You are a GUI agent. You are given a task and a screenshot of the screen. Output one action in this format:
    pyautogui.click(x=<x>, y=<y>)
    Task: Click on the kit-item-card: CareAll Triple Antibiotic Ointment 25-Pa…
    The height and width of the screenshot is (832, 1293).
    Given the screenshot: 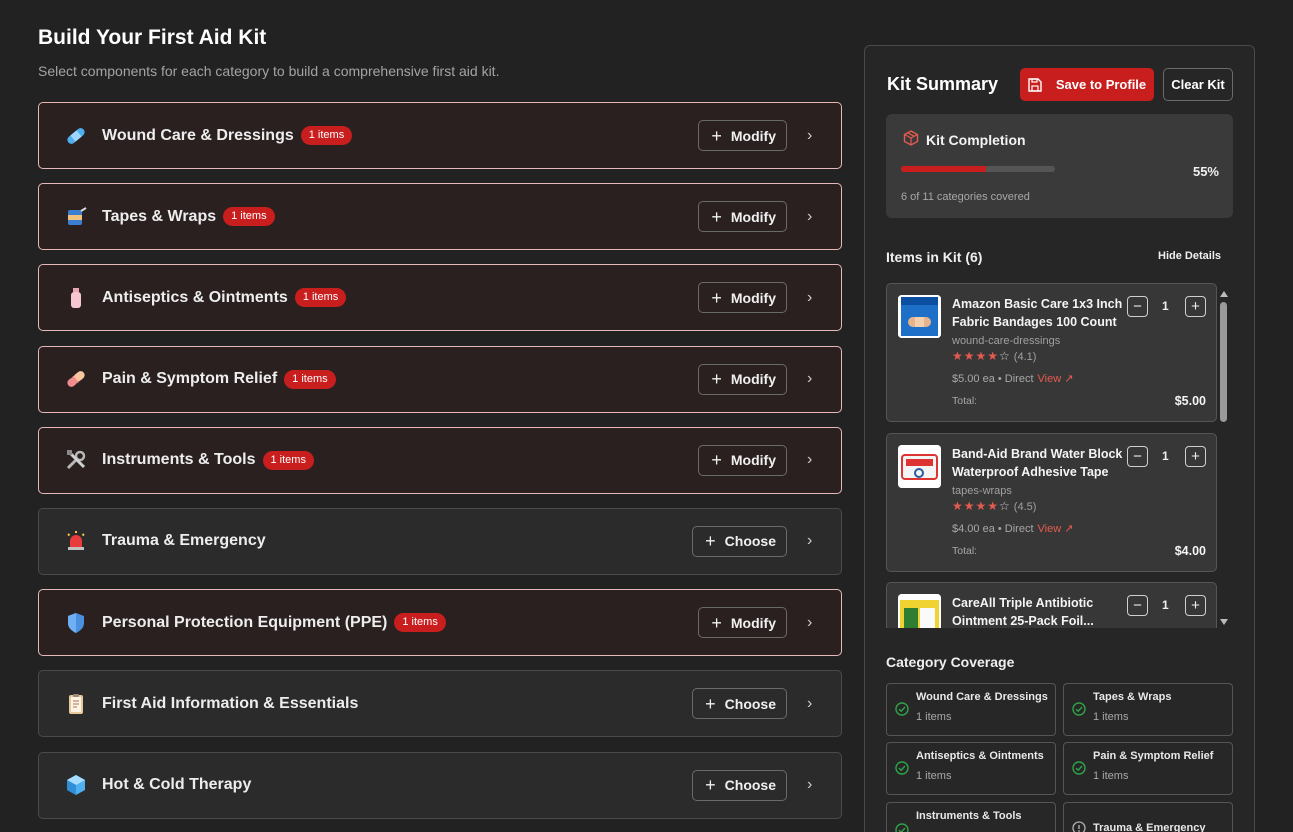 What is the action you would take?
    pyautogui.click(x=1051, y=605)
    